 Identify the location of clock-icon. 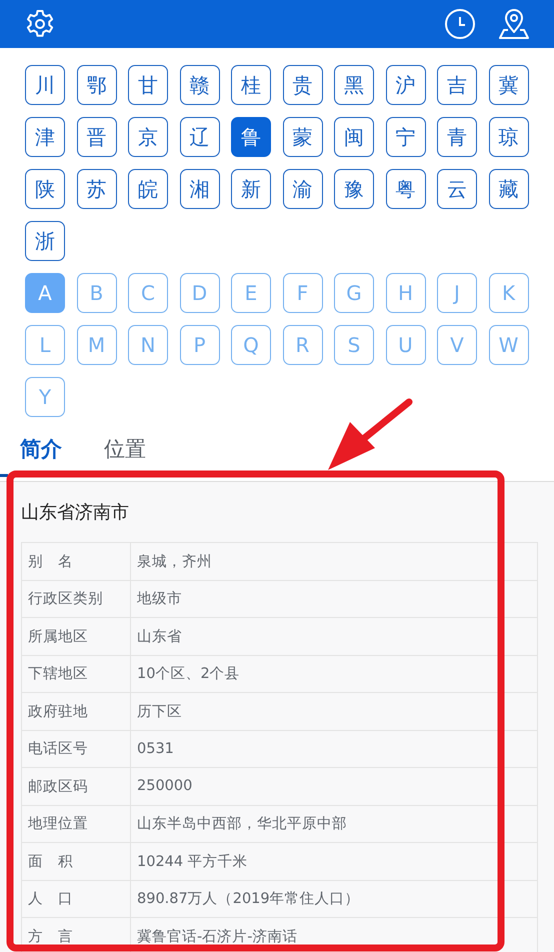
(460, 24).